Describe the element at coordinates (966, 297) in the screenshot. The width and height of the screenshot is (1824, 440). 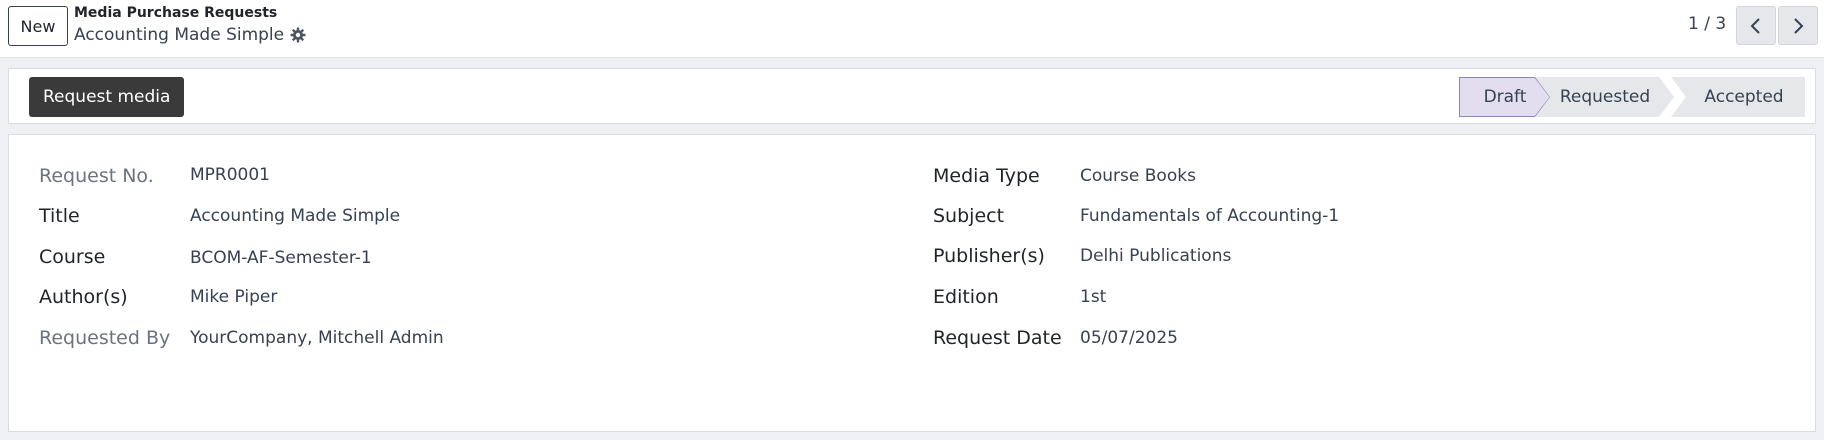
I see `label-edition: Edition` at that location.